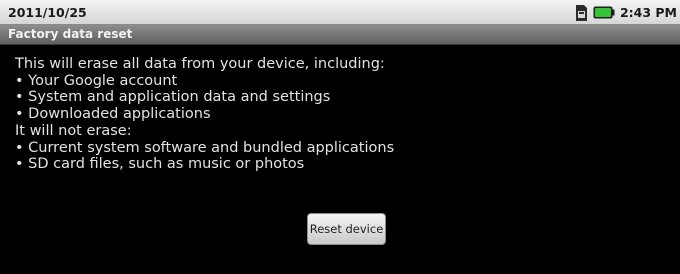 The height and width of the screenshot is (274, 680). Describe the element at coordinates (73, 130) in the screenshot. I see `info-line: It will not erase:` at that location.